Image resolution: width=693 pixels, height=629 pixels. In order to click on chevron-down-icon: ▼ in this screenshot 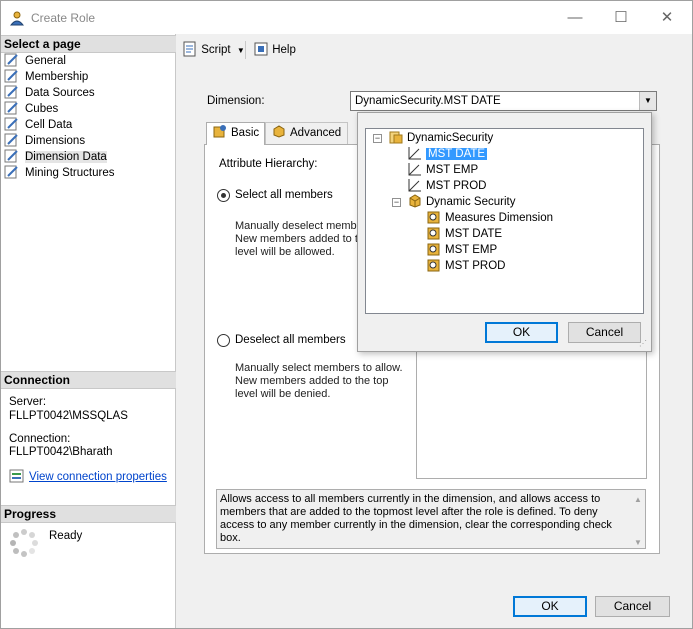, I will do `click(240, 50)`.